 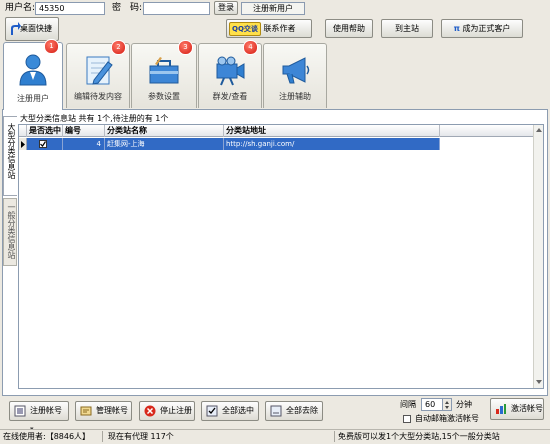 I want to click on grid-header: 是否选中 编号 分类站名称 分类站地址, so click(x=281, y=131).